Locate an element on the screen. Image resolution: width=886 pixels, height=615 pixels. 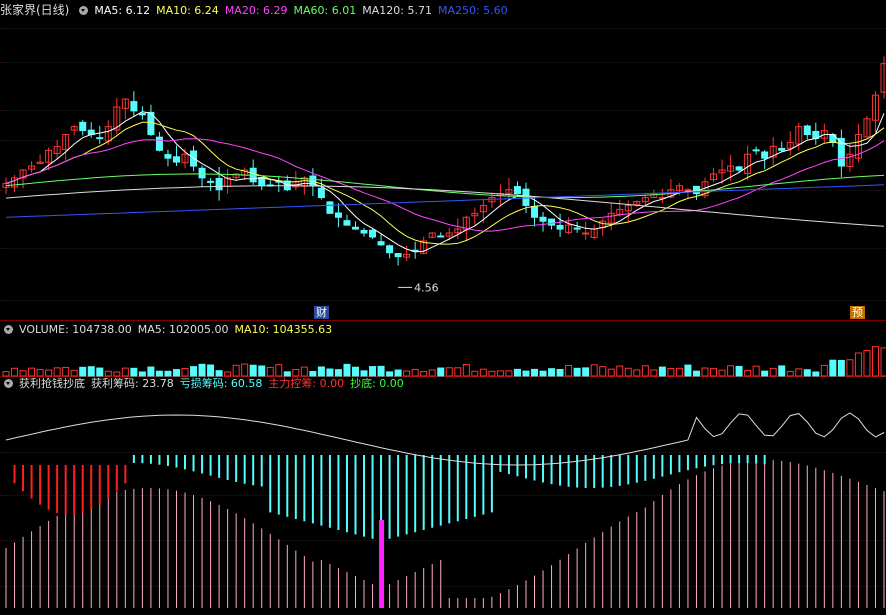
low-price-label: 4.56 is located at coordinates (426, 287).